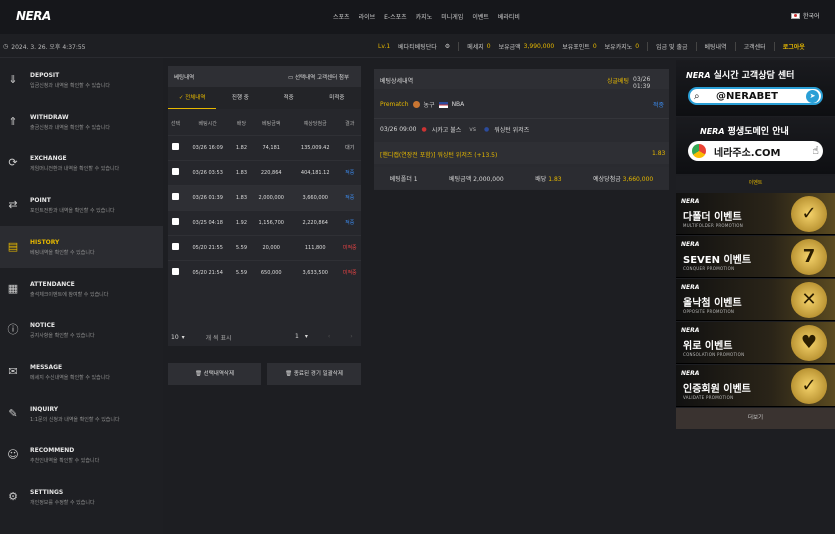 This screenshot has width=835, height=534. What do you see at coordinates (72, 211) in the screenshot?
I see `sidebar-item-desc: 포인트전환과 내역을 확인할 수 있습니다` at bounding box center [72, 211].